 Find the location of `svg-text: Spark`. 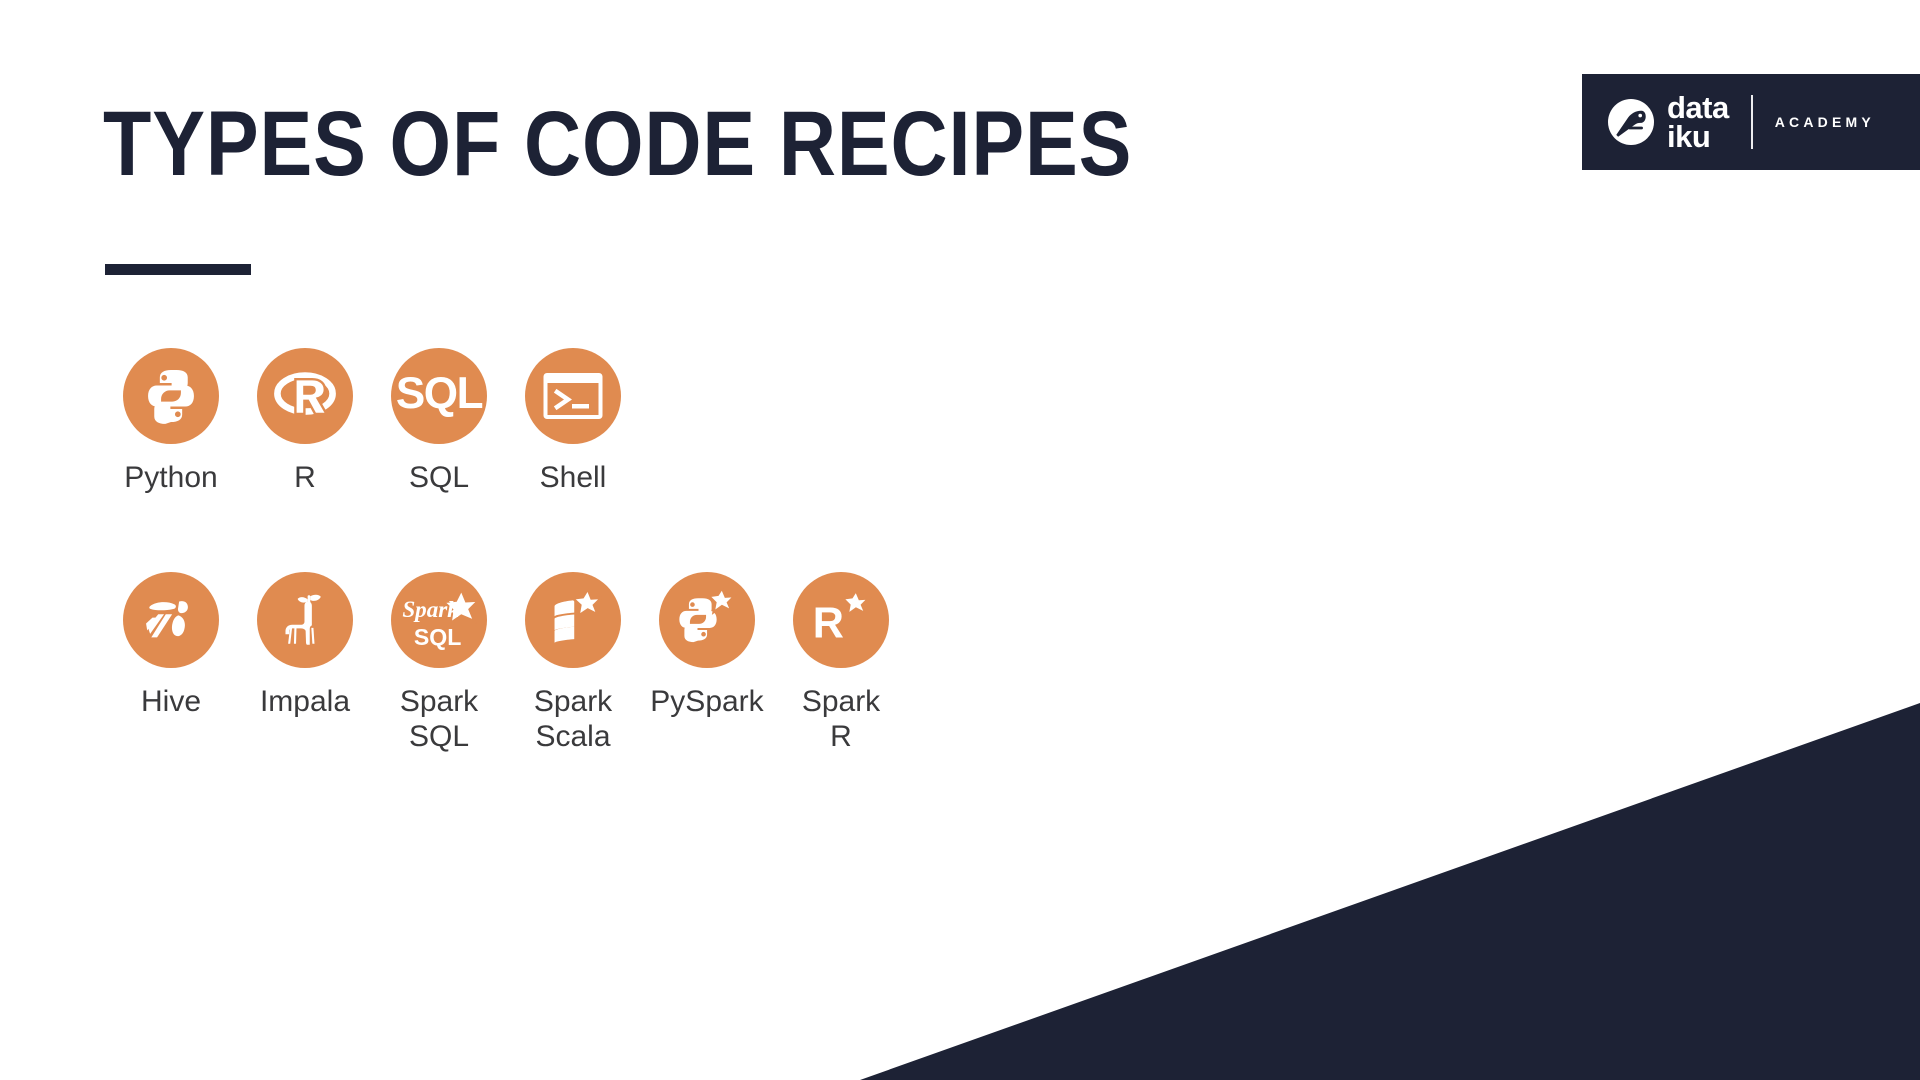

svg-text: Spark is located at coordinates (430, 609).